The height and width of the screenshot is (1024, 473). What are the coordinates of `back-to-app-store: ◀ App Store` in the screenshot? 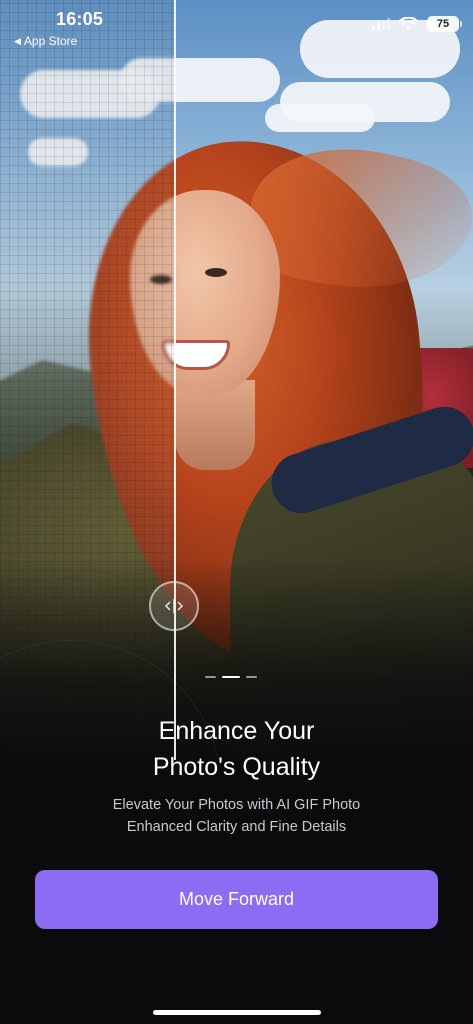 It's located at (45, 41).